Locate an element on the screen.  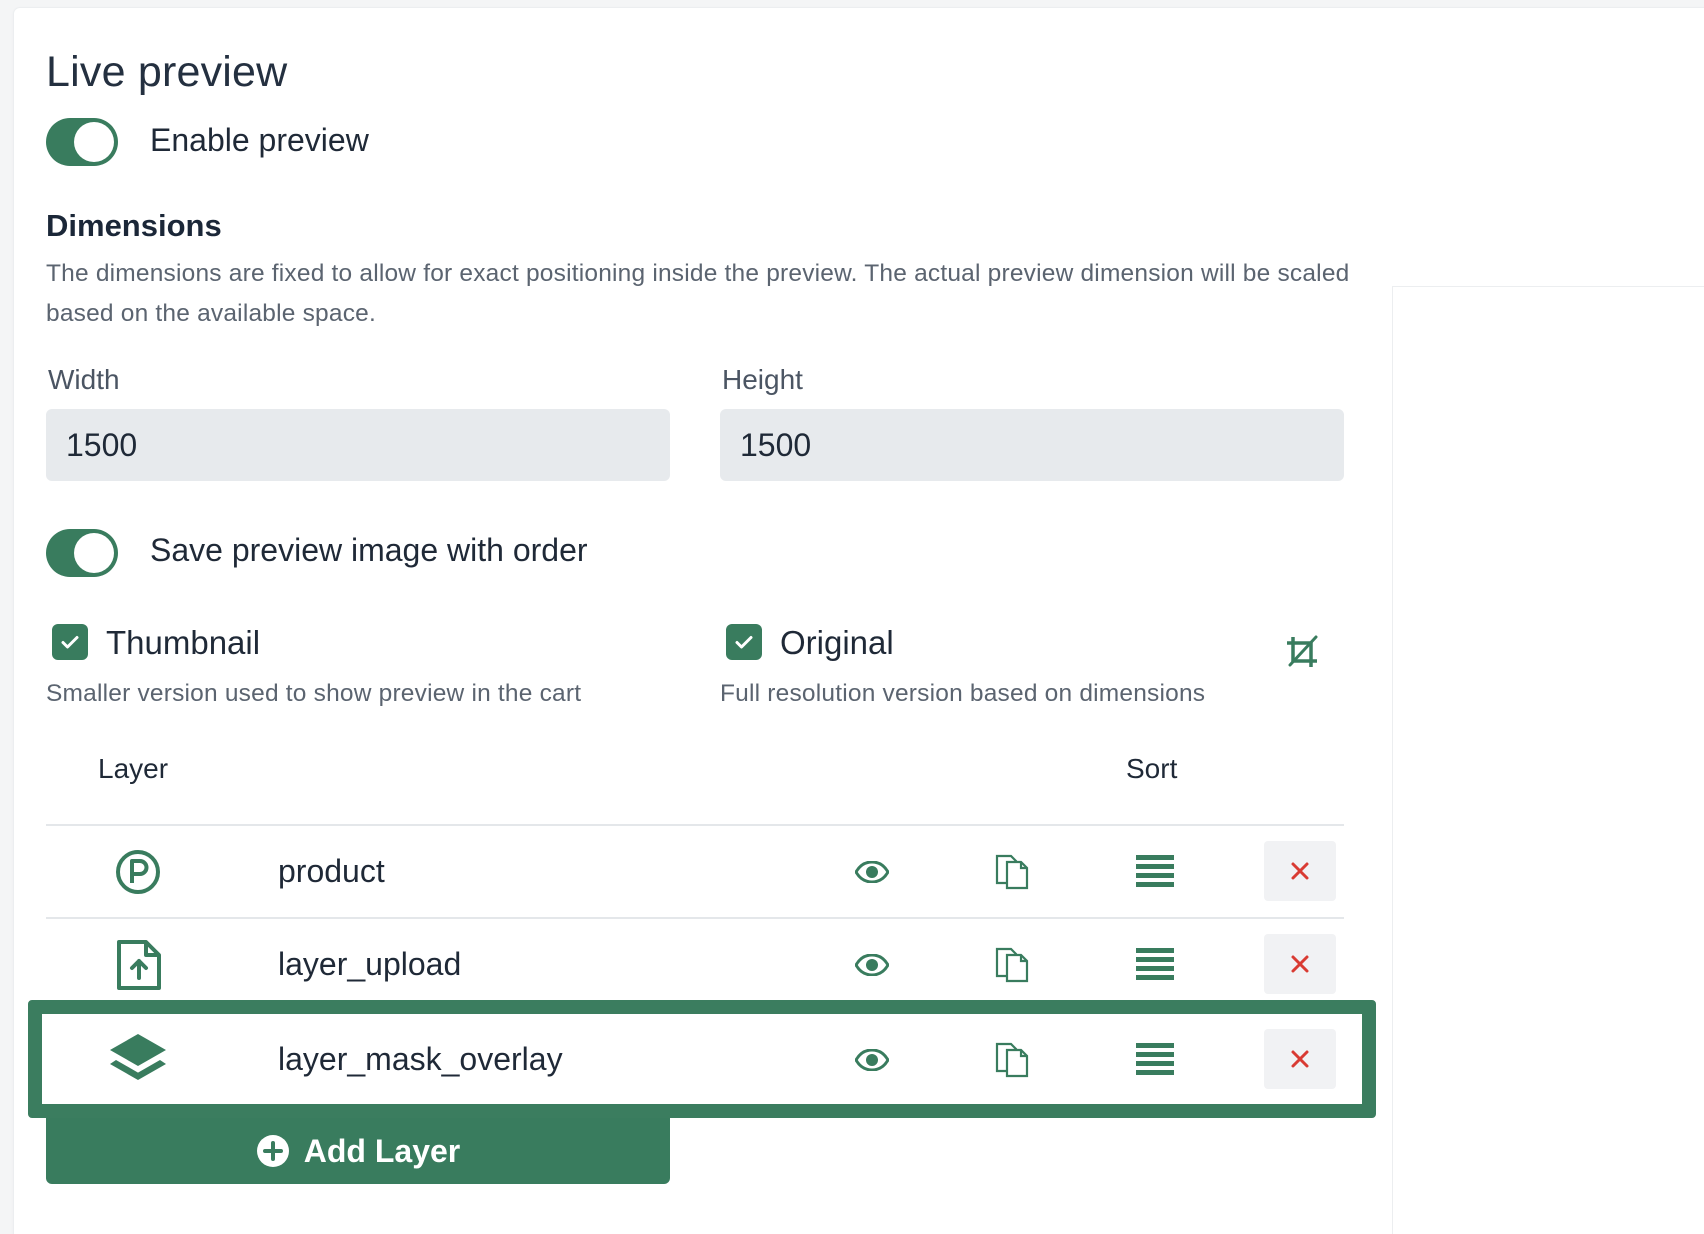
enable-preview-toggle is located at coordinates (82, 142).